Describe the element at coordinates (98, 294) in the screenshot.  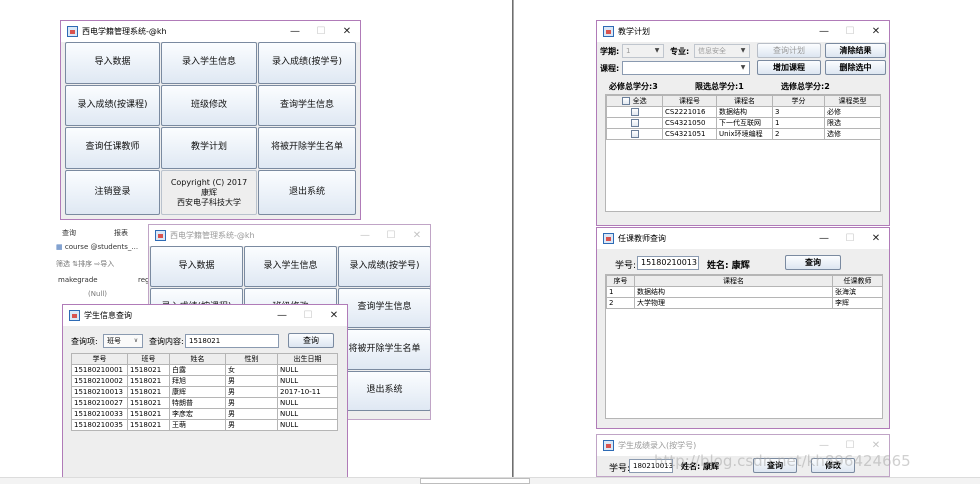
I see `null-cell: (Null)` at that location.